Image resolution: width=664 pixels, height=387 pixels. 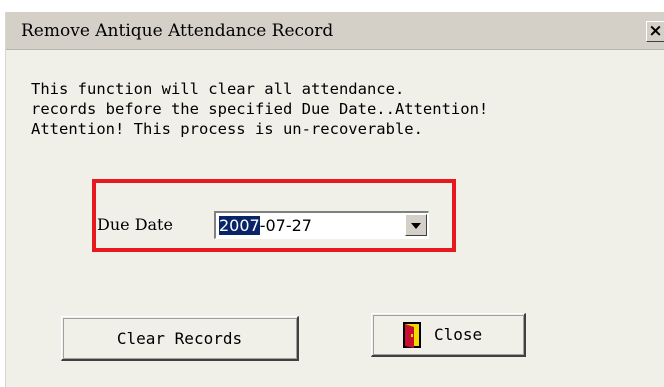 I want to click on message-line-1: This function will clear all attendance., so click(x=218, y=89).